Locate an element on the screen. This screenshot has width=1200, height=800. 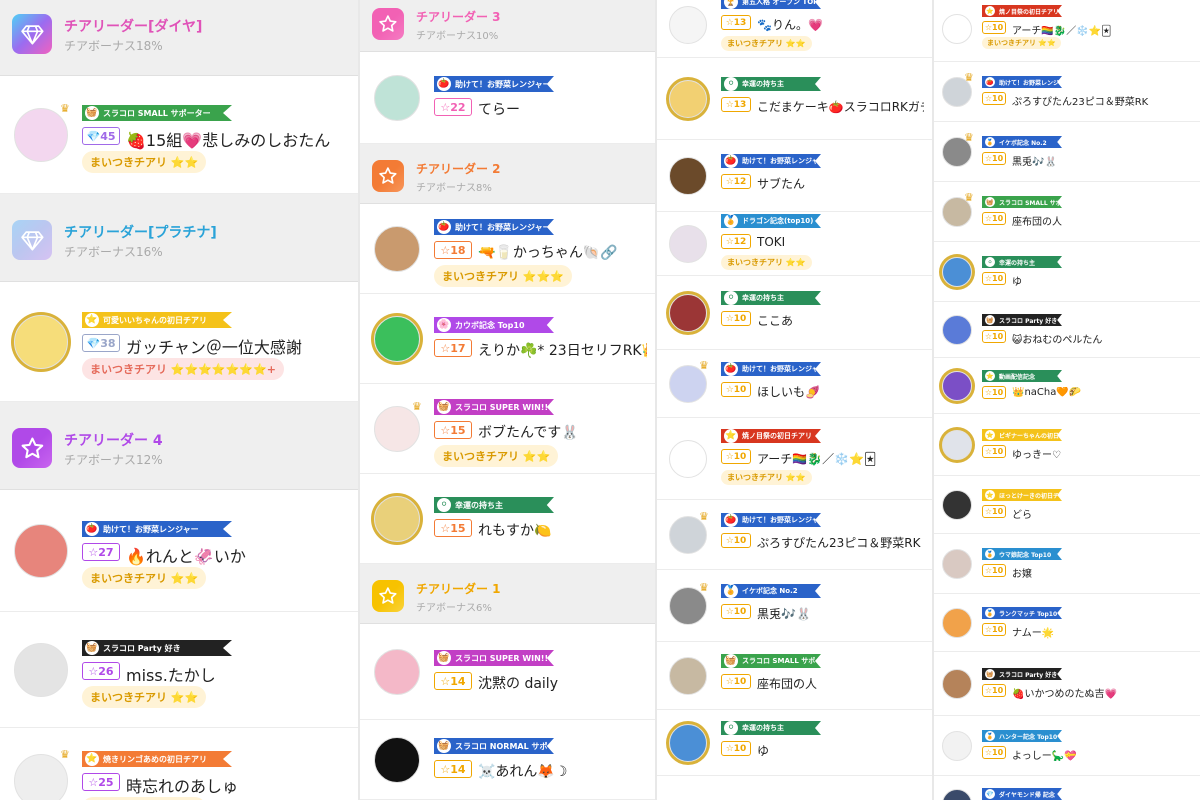
list-item: 🧺 スラコロ Party 好き ☆ 10 😺おねむのペルたん is located at coordinates (1067, 330).